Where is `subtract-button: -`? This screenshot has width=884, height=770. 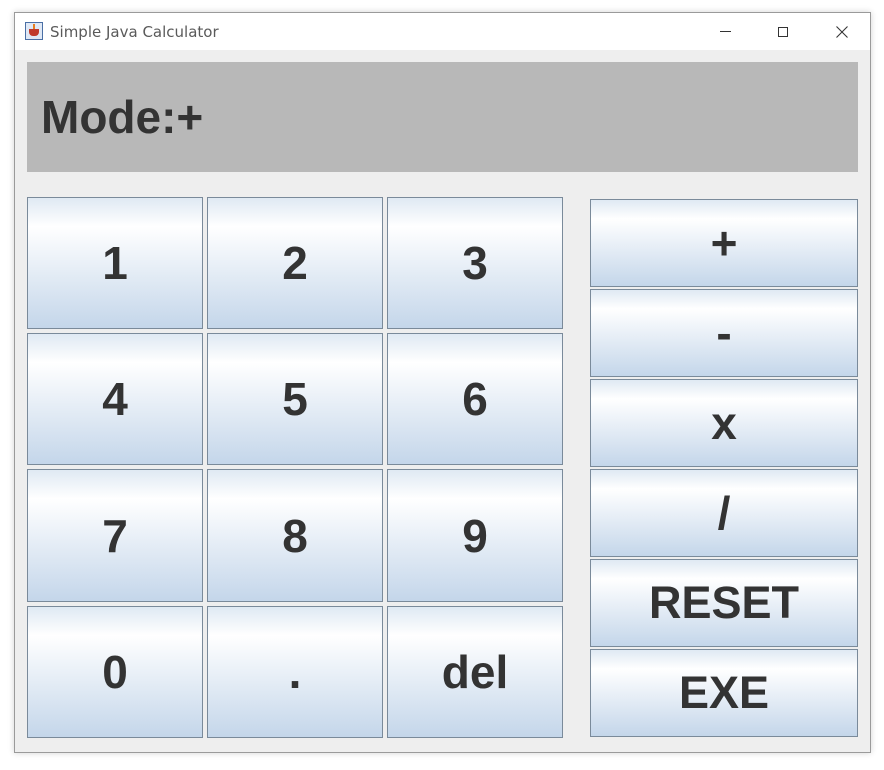
subtract-button: - is located at coordinates (724, 333).